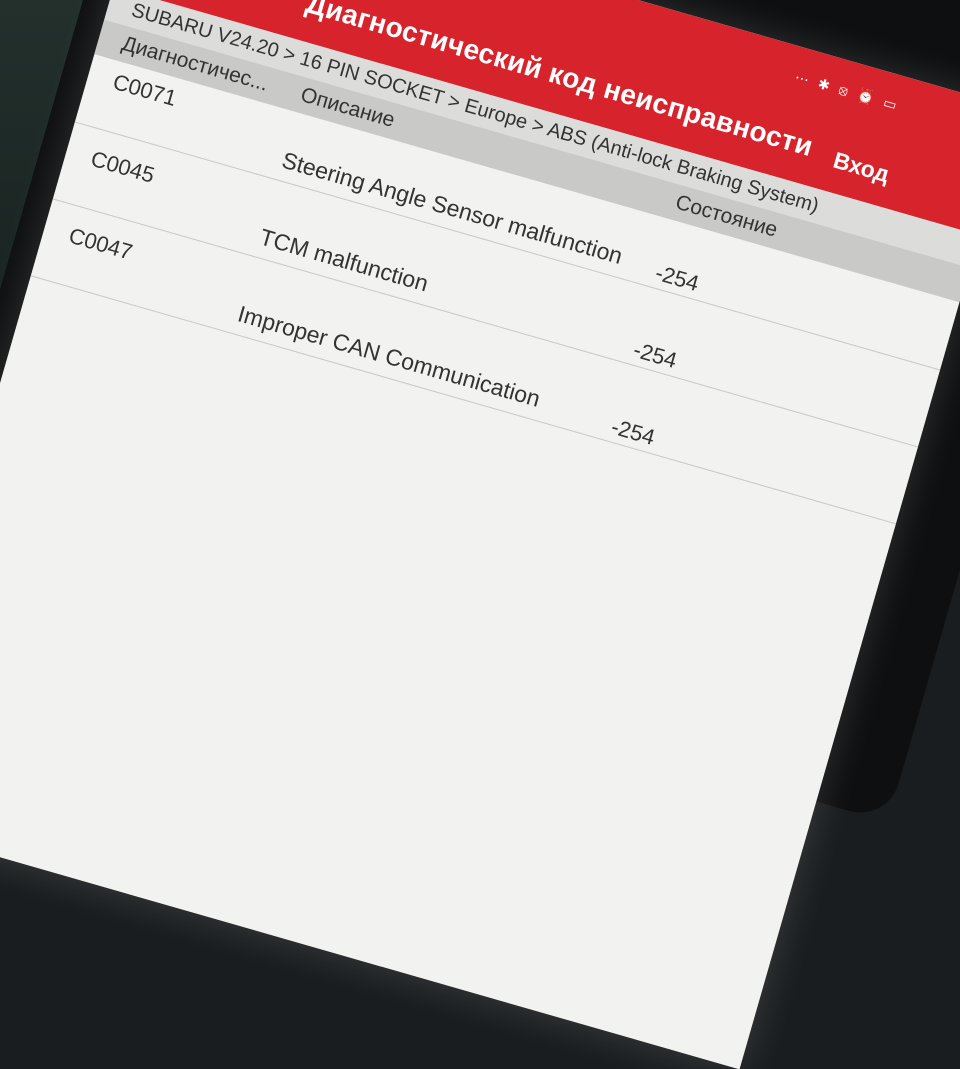  What do you see at coordinates (145, 90) in the screenshot?
I see `dtc-code: C0071` at bounding box center [145, 90].